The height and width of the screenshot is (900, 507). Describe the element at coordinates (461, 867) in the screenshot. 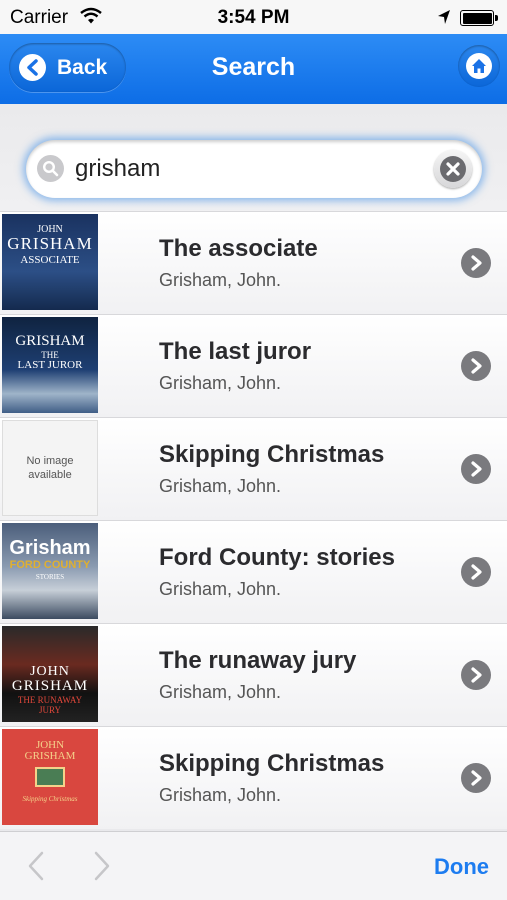

I see `done-button: Done` at that location.